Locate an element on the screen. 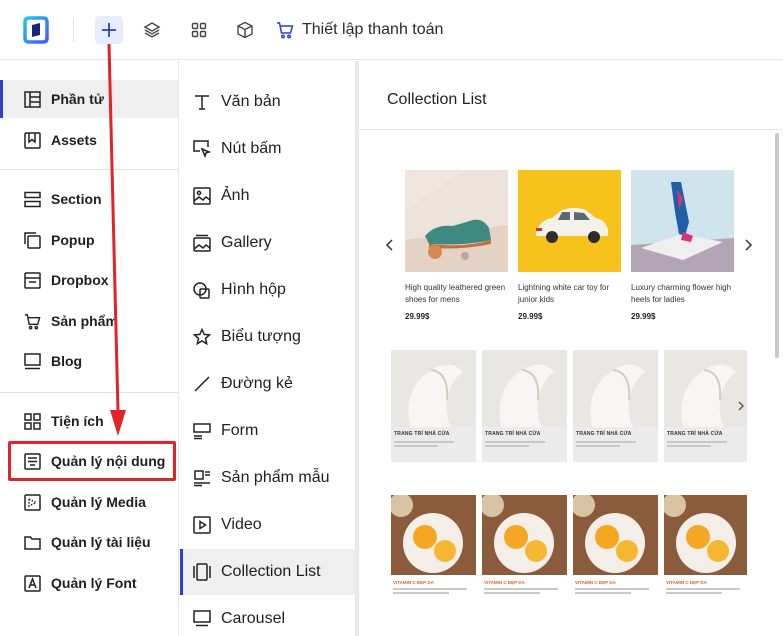 The width and height of the screenshot is (783, 636). package-button is located at coordinates (245, 30).